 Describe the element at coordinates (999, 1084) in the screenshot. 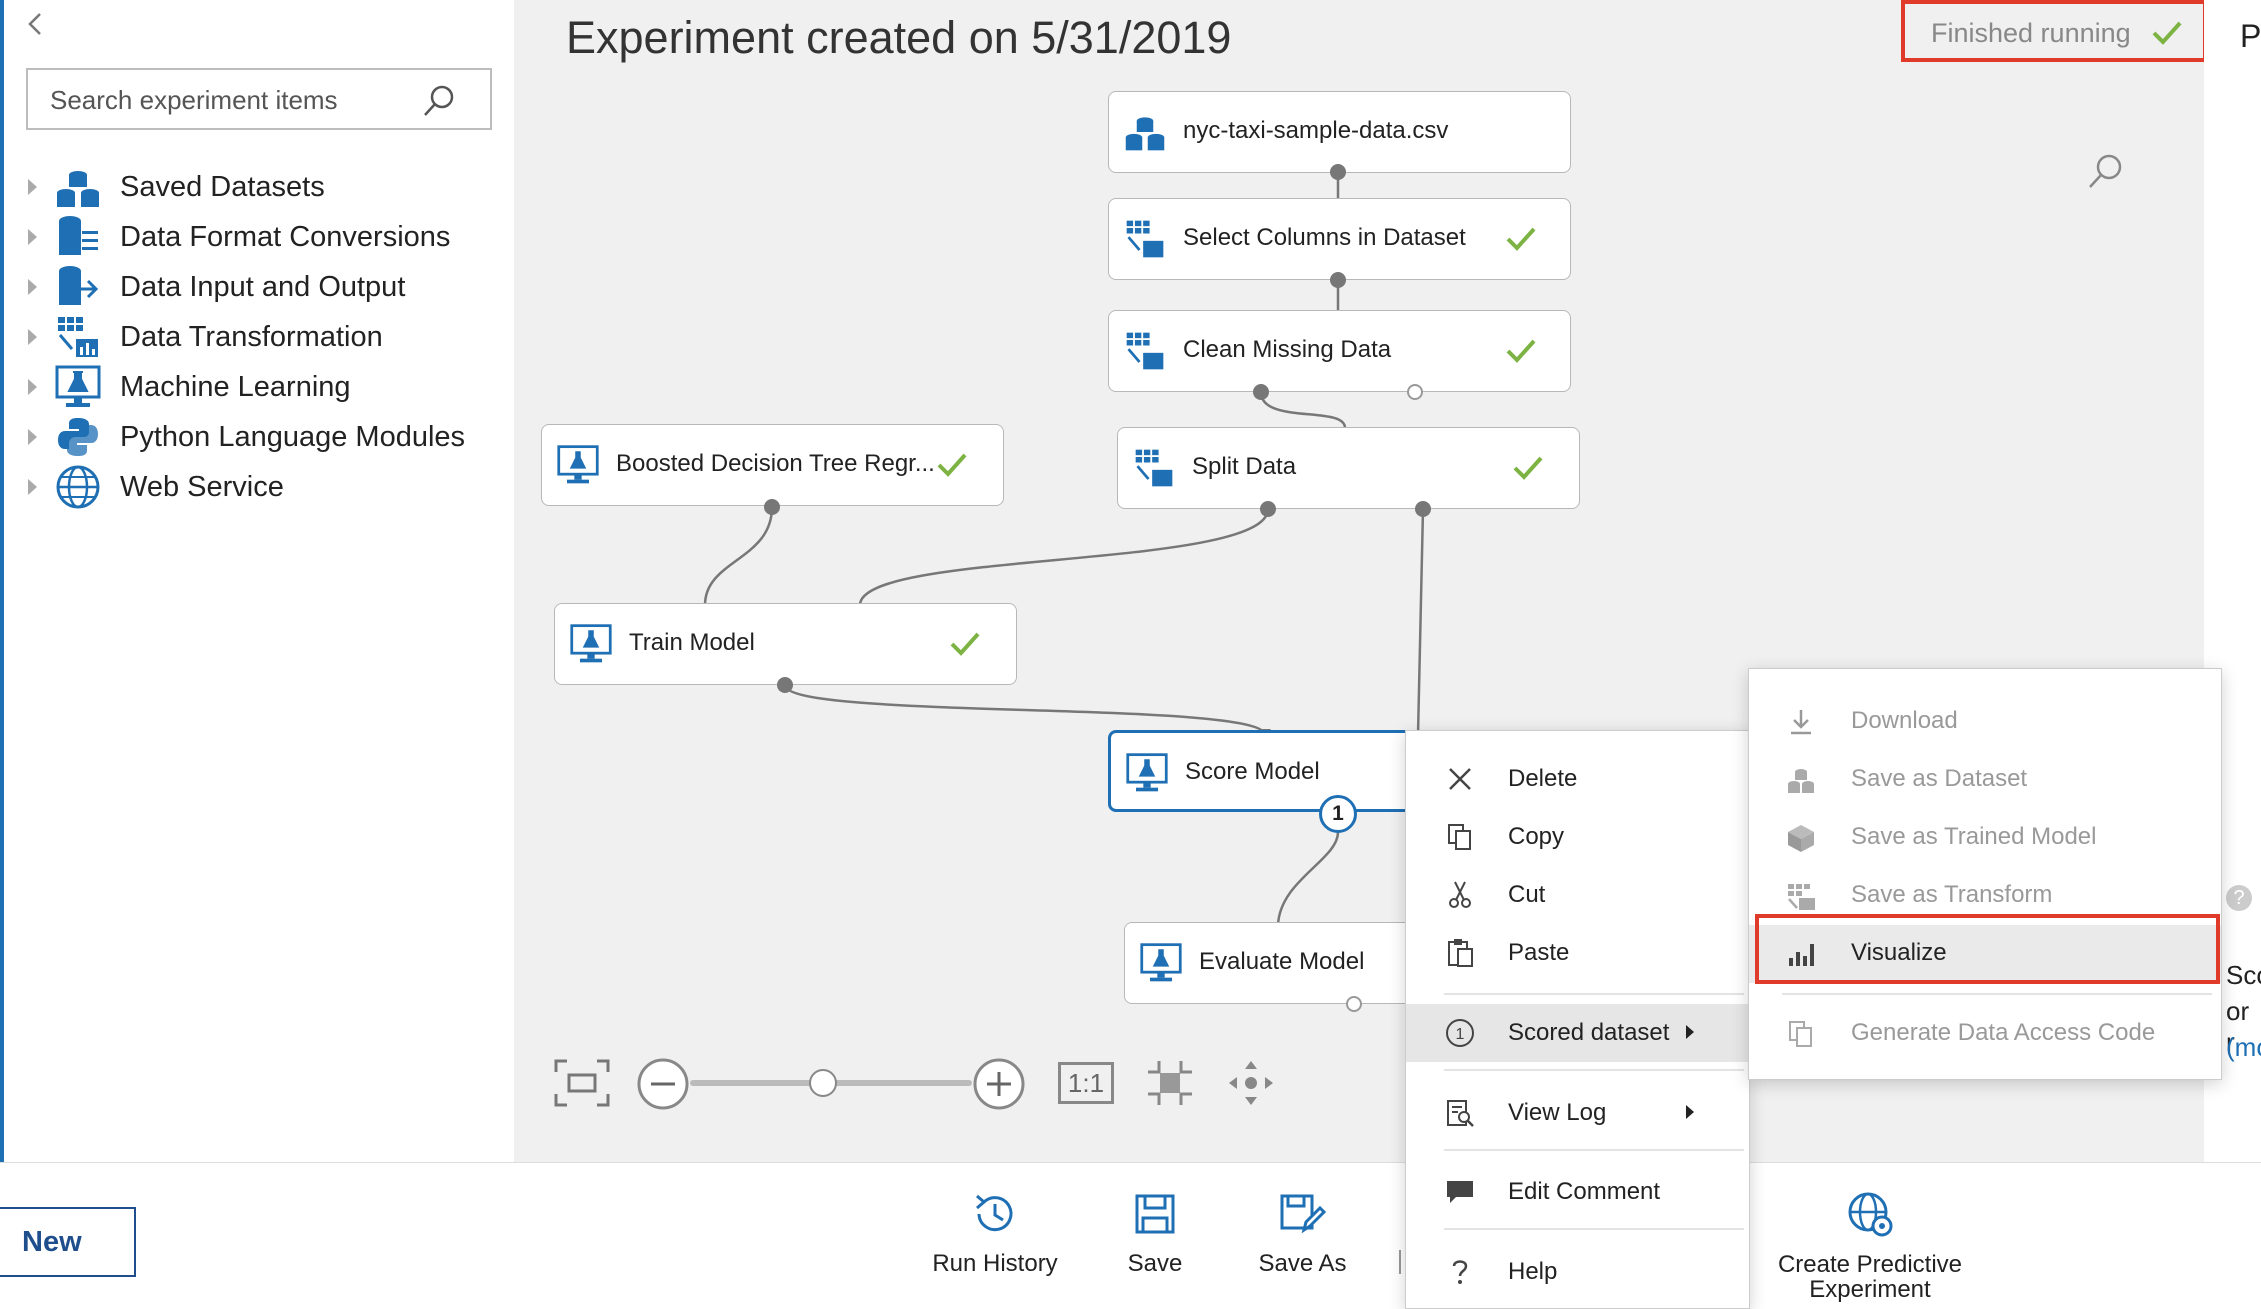

I see `zoom-in-icon` at that location.